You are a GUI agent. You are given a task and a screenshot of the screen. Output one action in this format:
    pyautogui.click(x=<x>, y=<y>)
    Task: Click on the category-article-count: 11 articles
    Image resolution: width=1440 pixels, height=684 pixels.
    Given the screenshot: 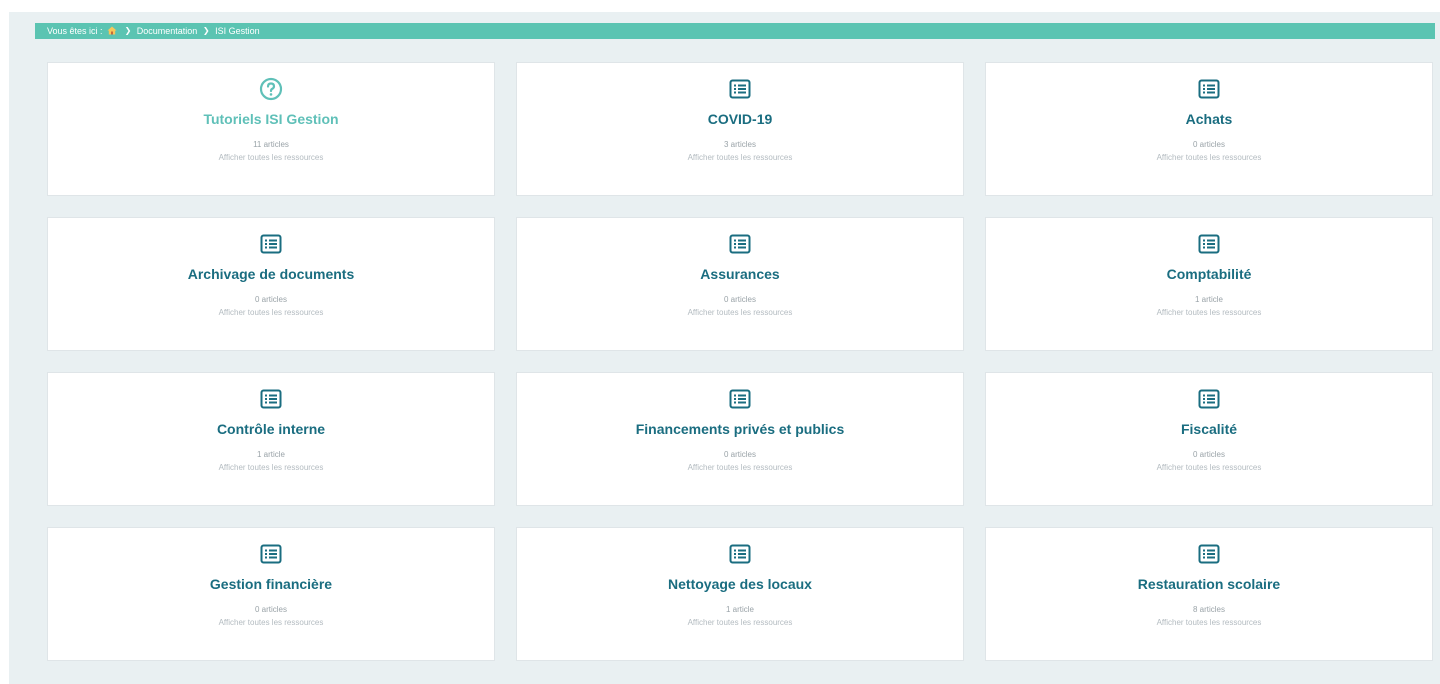 What is the action you would take?
    pyautogui.click(x=271, y=144)
    